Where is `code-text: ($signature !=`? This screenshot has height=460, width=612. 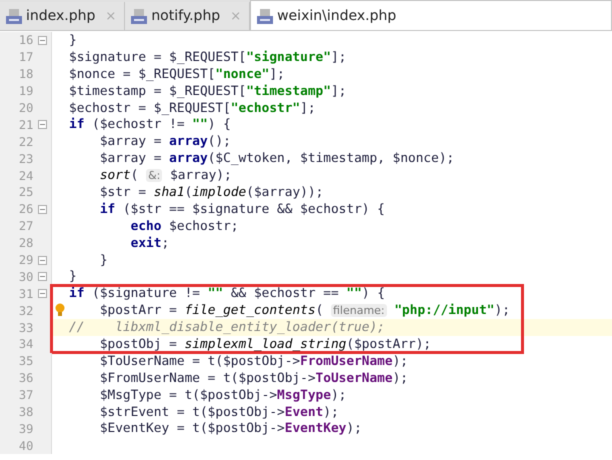
code-text: ($signature != is located at coordinates (146, 294).